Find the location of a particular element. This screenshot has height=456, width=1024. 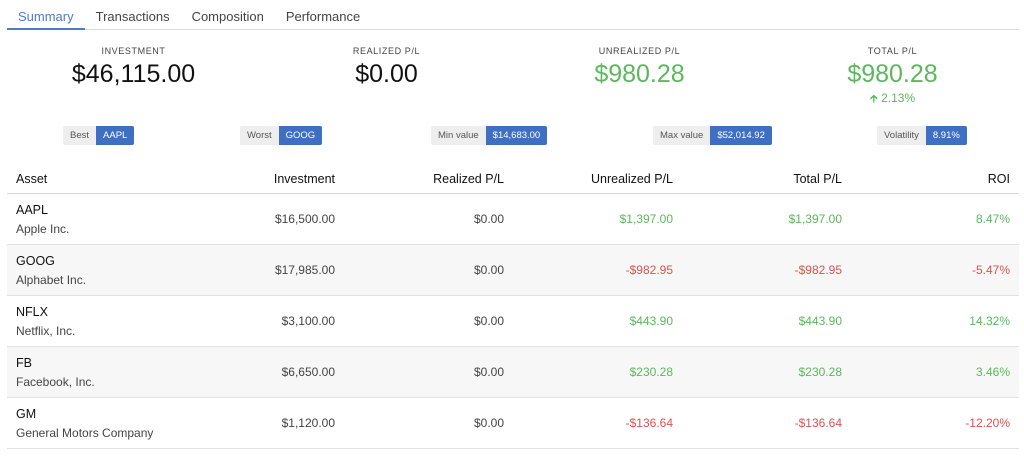

investment-cell: $6,650.00 is located at coordinates (308, 372).